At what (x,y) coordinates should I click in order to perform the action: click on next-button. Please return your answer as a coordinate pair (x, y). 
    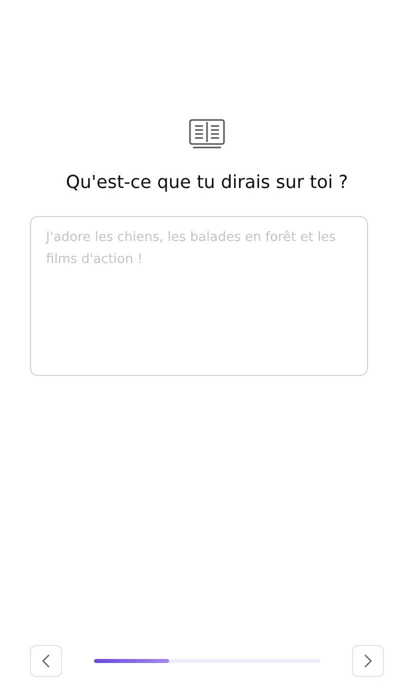
    Looking at the image, I should click on (368, 661).